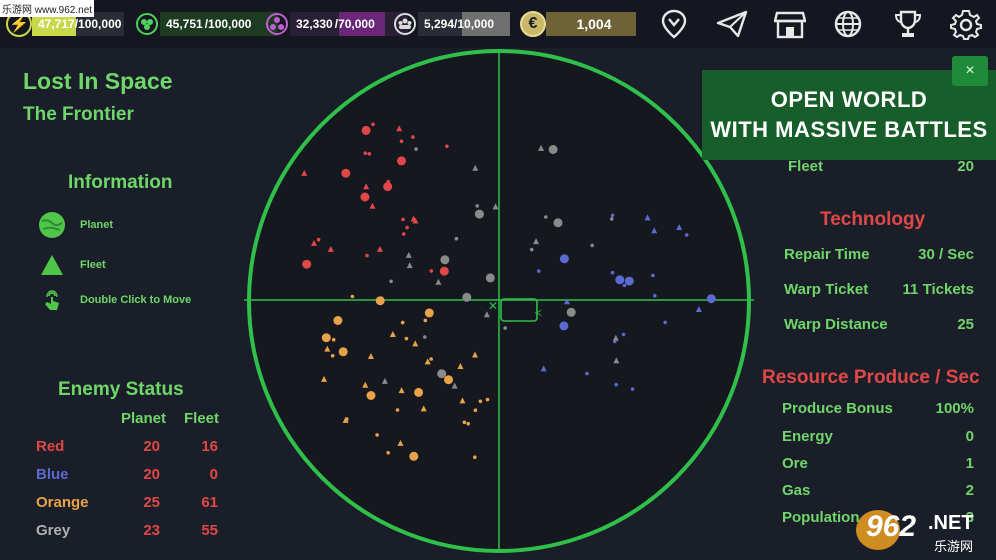 The image size is (996, 560). What do you see at coordinates (78, 114) in the screenshot?
I see `map-subtitle: The Frontier` at bounding box center [78, 114].